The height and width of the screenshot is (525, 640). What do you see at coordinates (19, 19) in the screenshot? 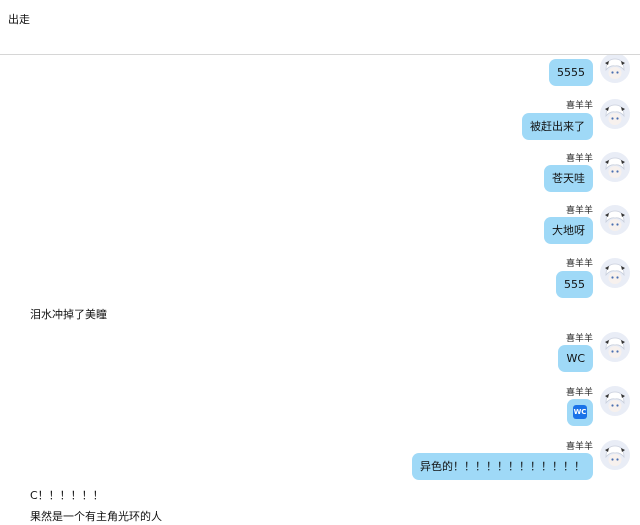
I see `chat-title: 出走` at bounding box center [19, 19].